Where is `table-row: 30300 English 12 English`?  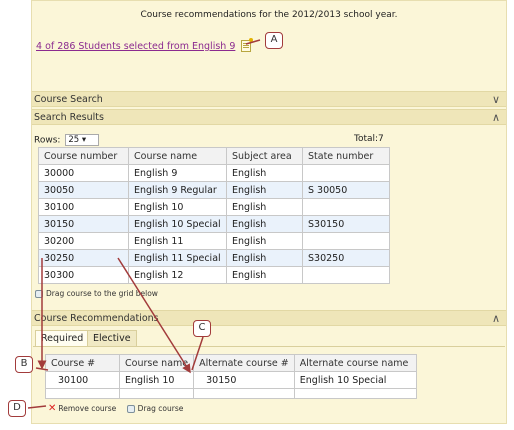 table-row: 30300 English 12 English is located at coordinates (214, 275).